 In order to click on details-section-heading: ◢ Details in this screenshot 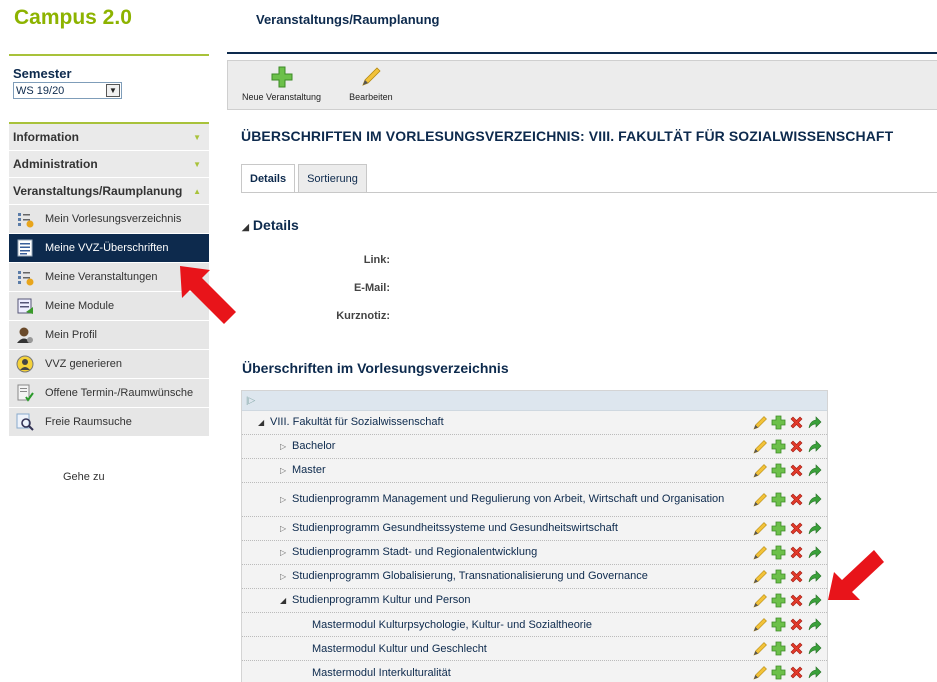, I will do `click(270, 225)`.